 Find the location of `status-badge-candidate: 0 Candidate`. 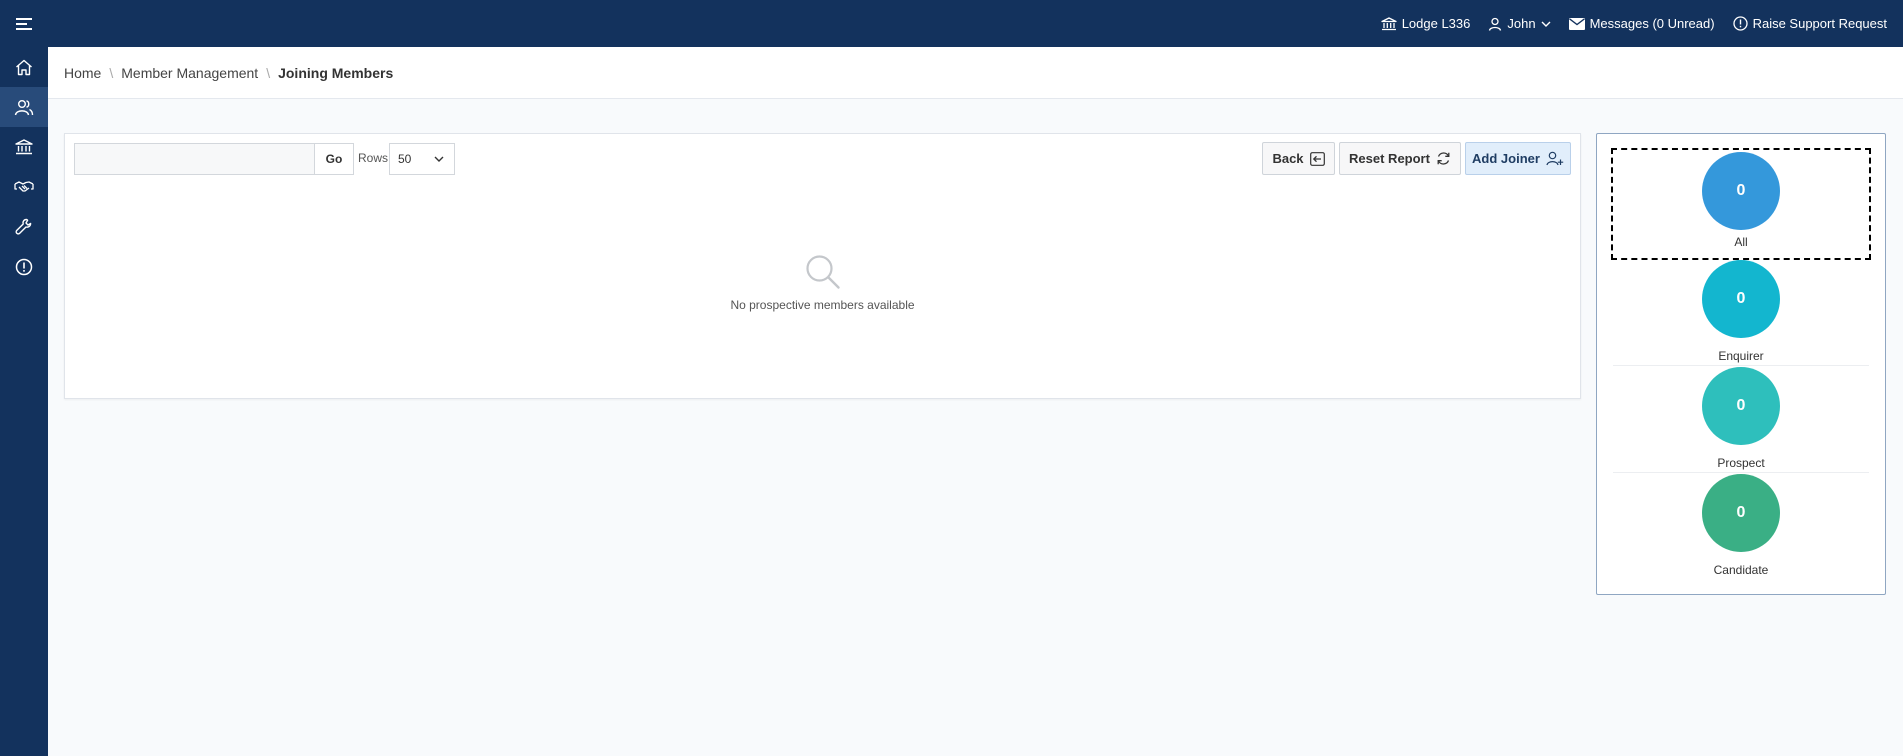

status-badge-candidate: 0 Candidate is located at coordinates (1741, 525).